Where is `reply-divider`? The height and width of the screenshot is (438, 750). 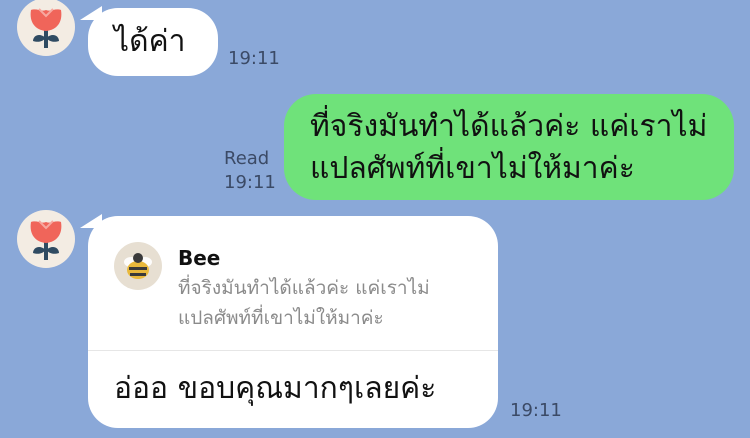 reply-divider is located at coordinates (293, 350).